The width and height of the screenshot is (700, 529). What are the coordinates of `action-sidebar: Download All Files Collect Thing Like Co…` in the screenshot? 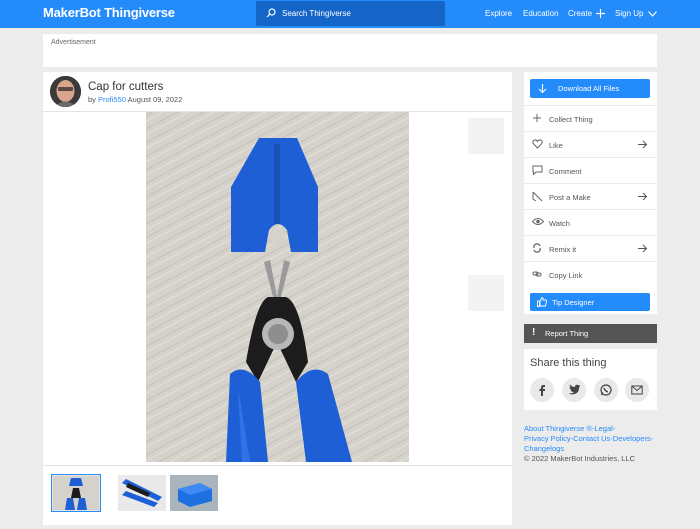 It's located at (590, 193).